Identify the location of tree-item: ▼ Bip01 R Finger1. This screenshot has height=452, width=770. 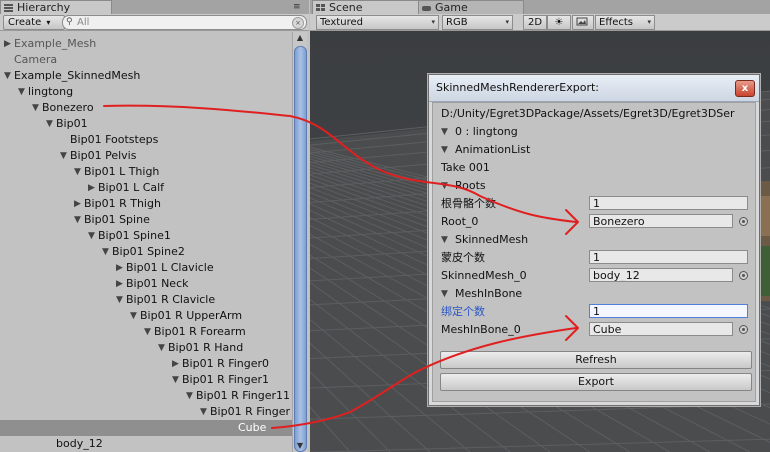
(146, 380).